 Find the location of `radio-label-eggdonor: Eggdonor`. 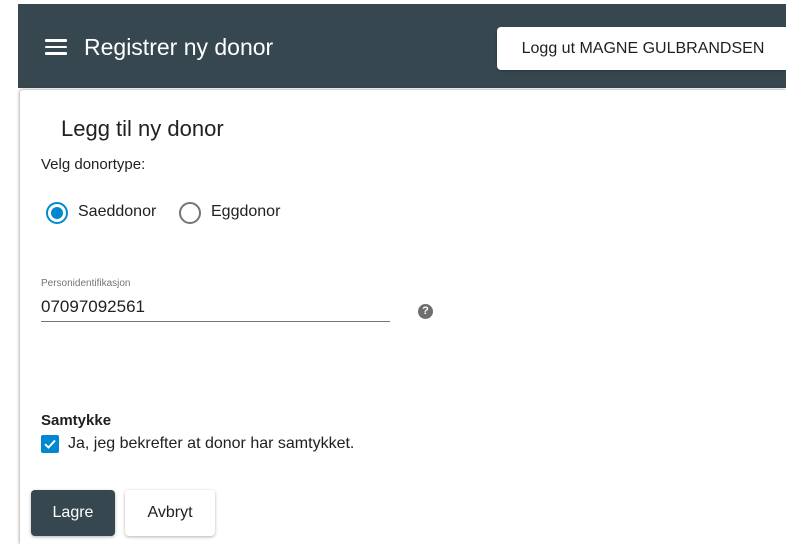

radio-label-eggdonor: Eggdonor is located at coordinates (245, 212).